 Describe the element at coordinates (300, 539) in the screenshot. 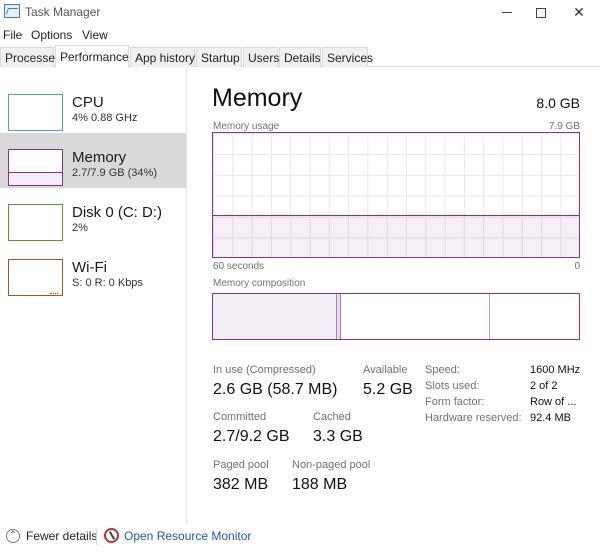

I see `footer-bar: ⌃ Fewer details Open Resource Monitor` at that location.